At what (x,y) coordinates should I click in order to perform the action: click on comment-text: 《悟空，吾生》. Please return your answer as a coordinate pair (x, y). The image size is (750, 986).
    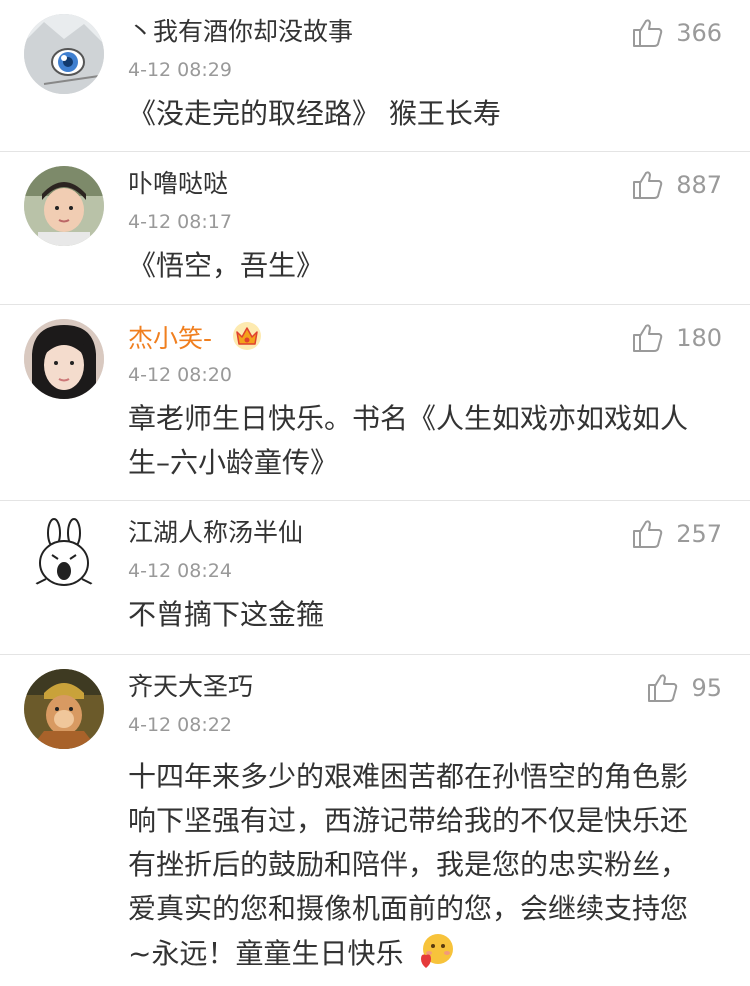
    Looking at the image, I should click on (226, 265).